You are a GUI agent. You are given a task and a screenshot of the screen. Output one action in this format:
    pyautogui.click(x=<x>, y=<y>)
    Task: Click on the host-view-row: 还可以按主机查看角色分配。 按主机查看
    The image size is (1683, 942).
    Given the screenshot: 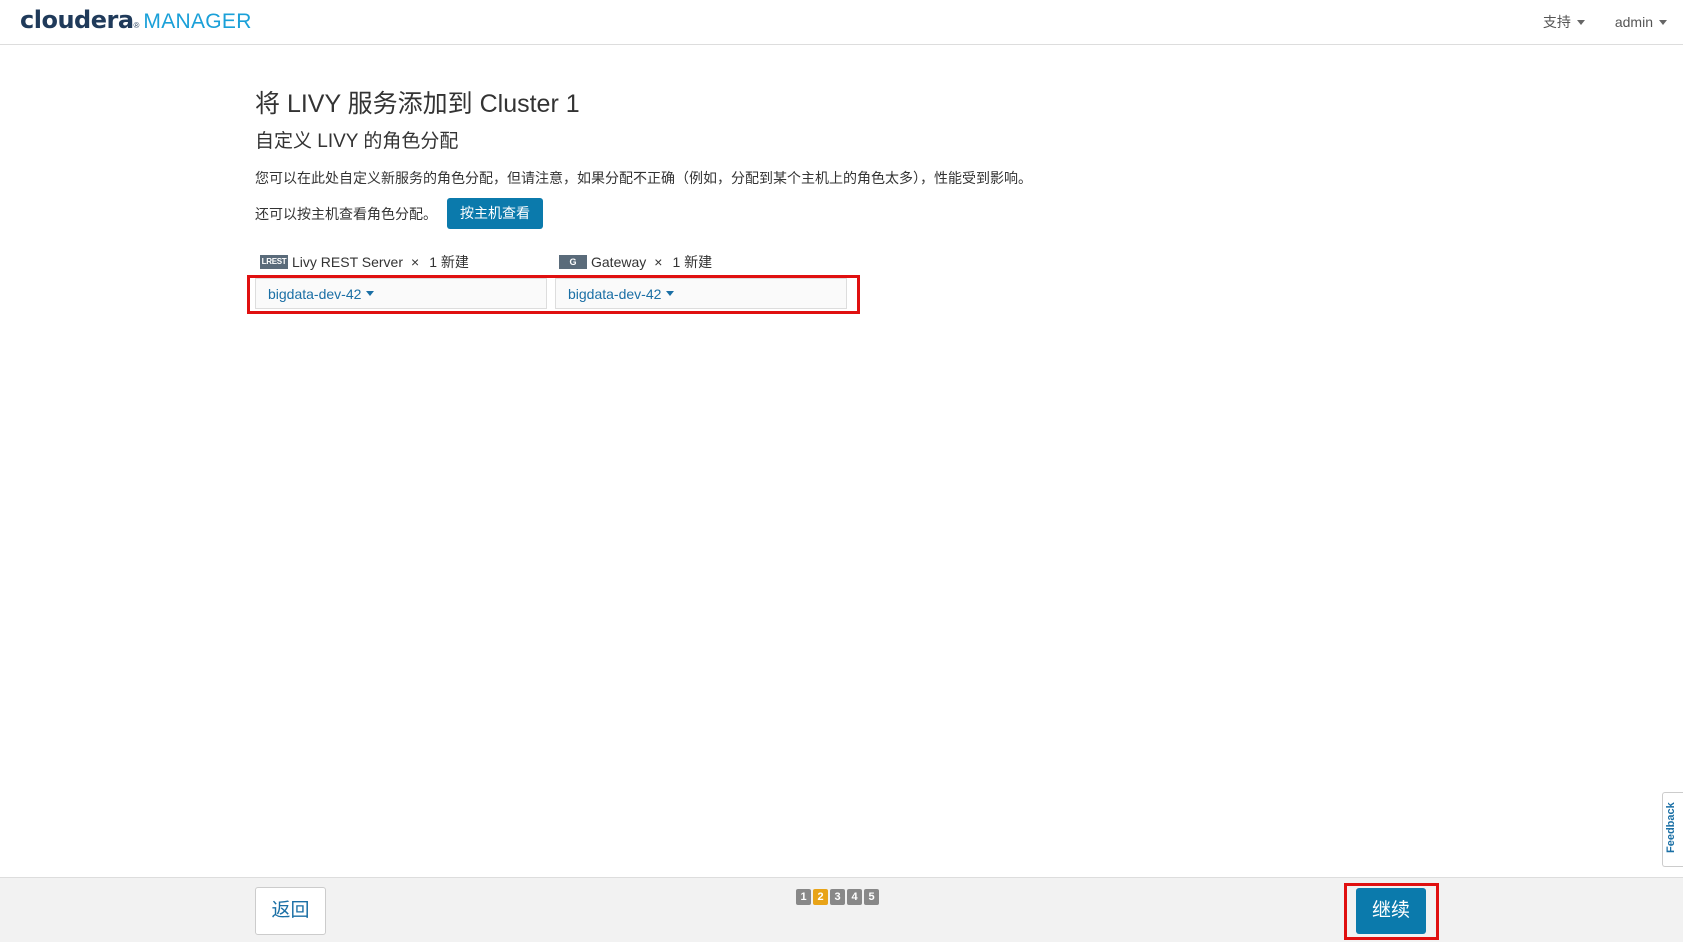 What is the action you would take?
    pyautogui.click(x=399, y=213)
    